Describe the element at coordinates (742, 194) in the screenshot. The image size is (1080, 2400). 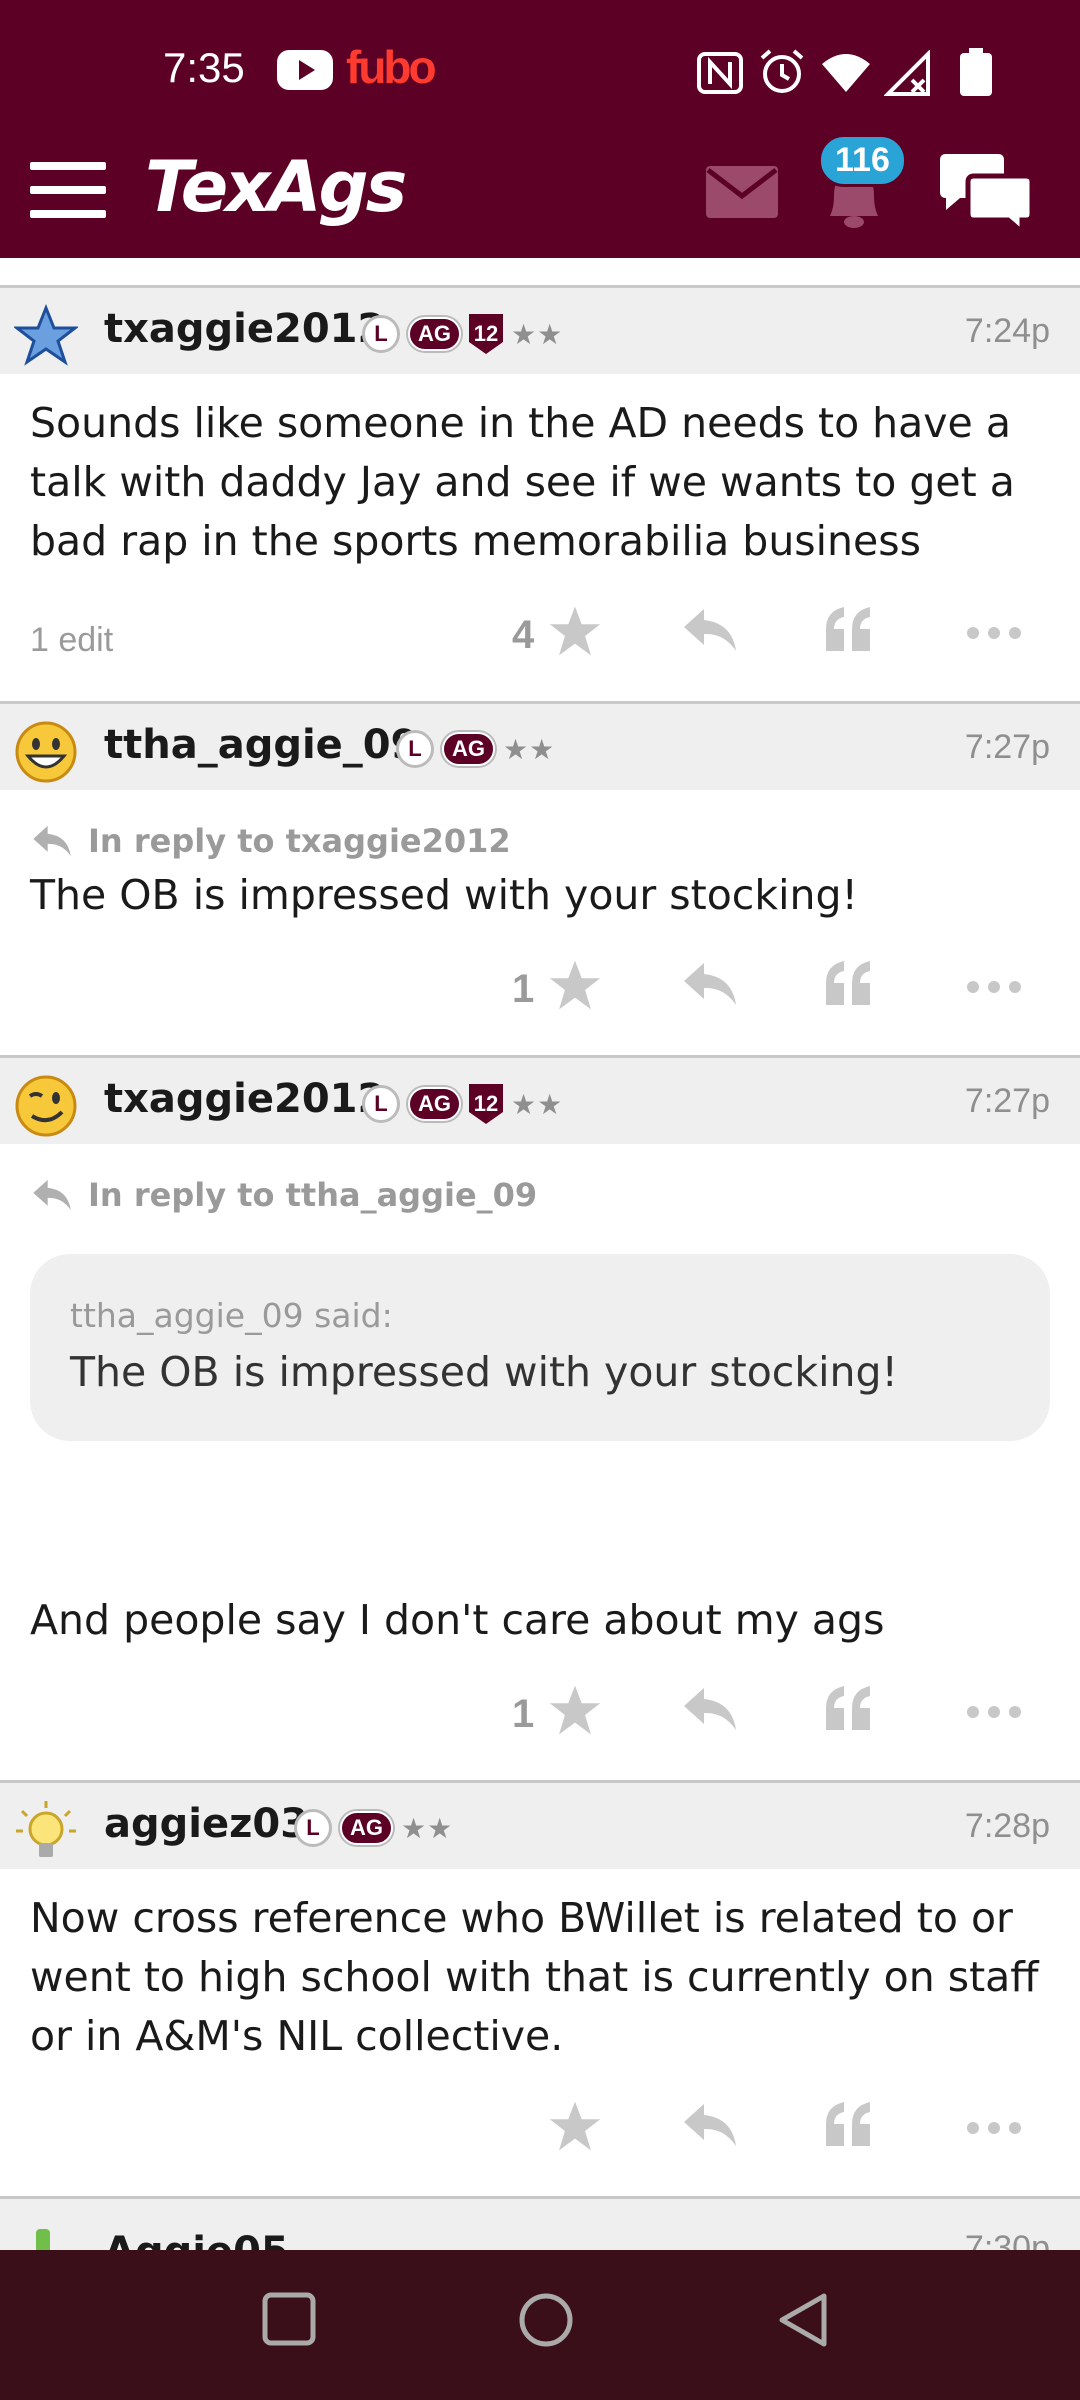
I see `mail-icon` at that location.